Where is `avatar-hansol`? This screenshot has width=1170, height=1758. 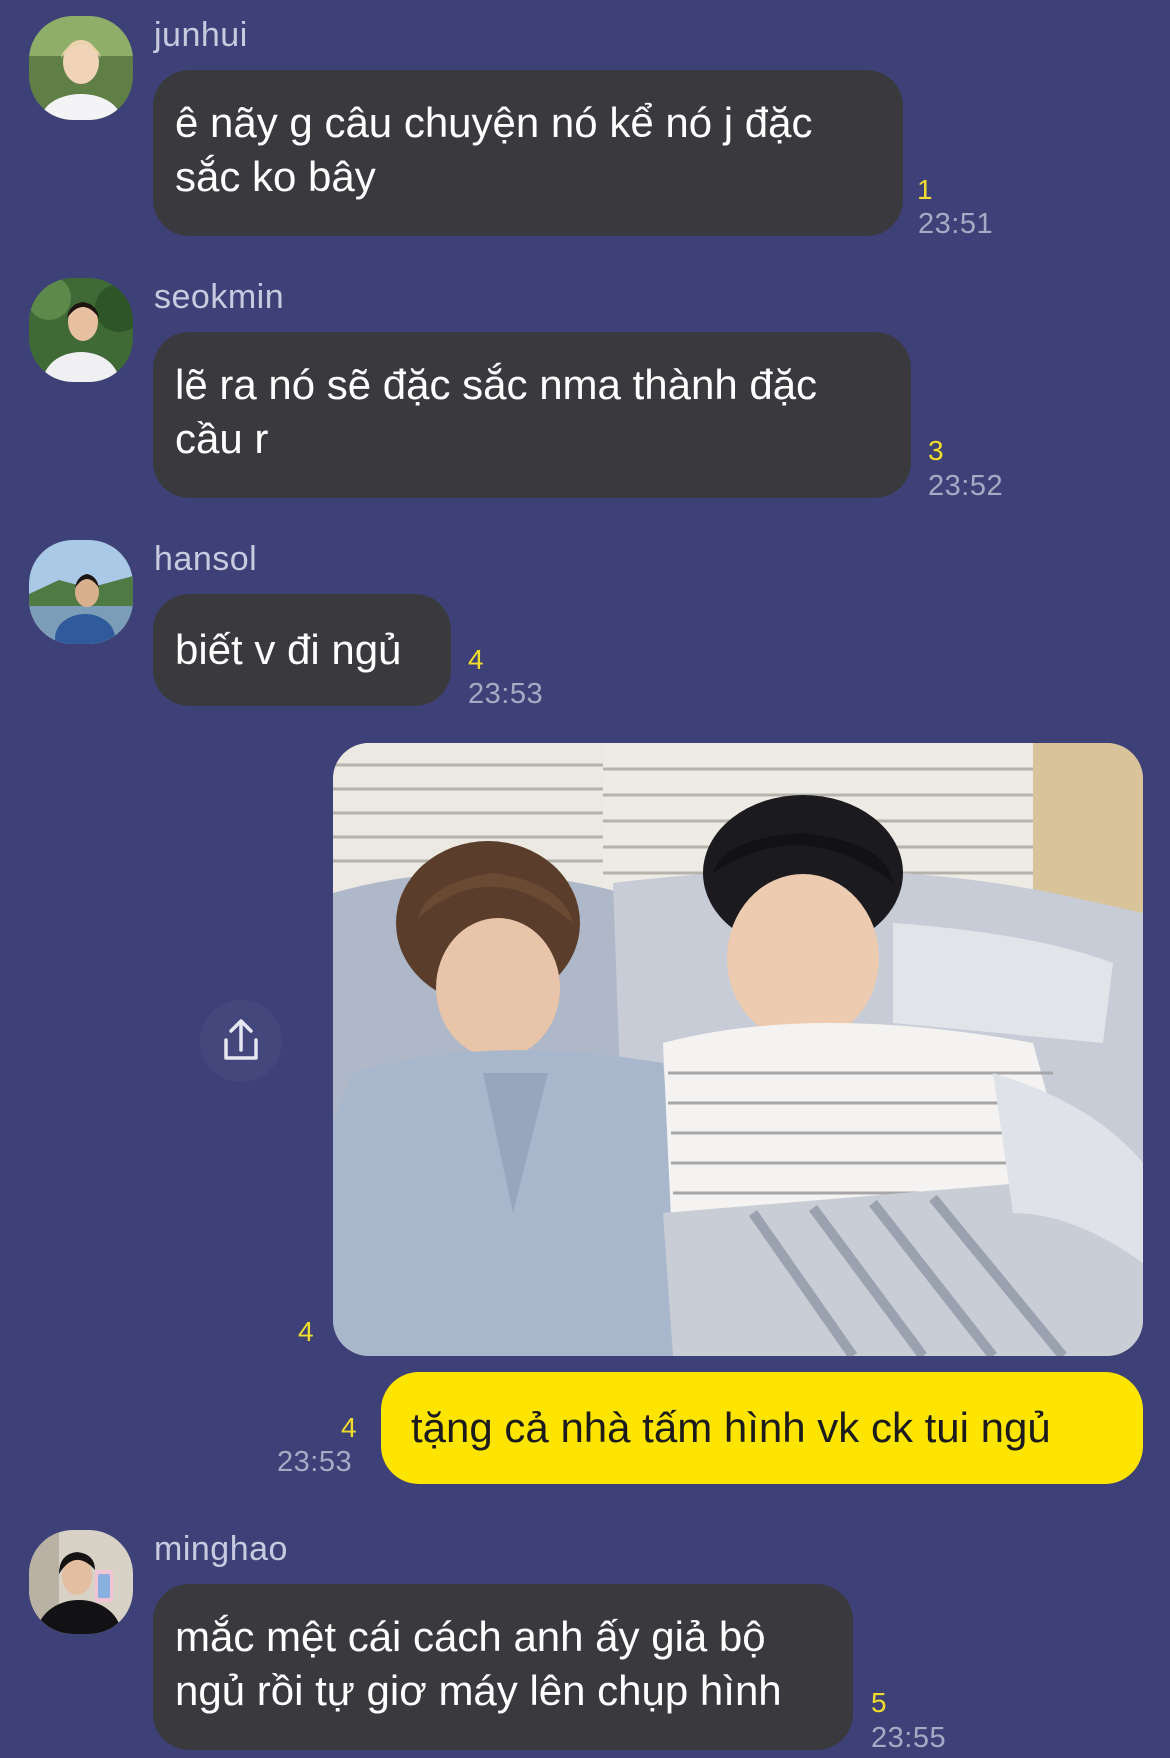
avatar-hansol is located at coordinates (81, 592).